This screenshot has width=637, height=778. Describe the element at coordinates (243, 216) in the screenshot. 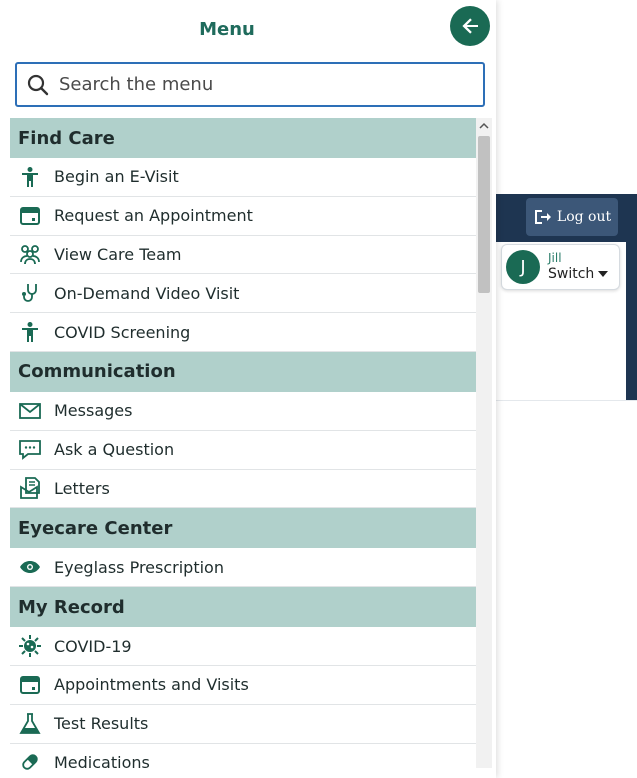

I see `menu-item-request-appointment: Request an Appointment` at that location.